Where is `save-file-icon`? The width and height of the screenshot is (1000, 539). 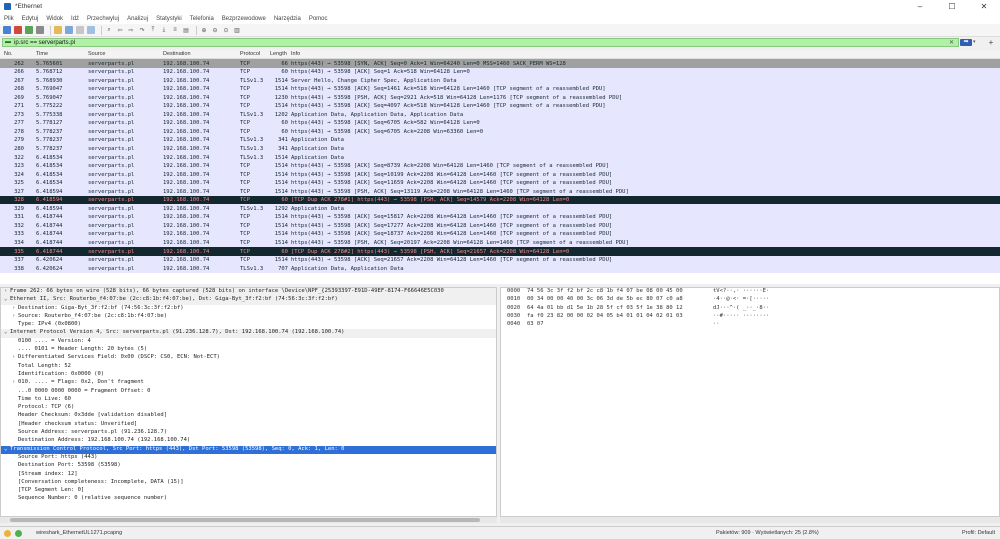
save-file-icon is located at coordinates (69, 30).